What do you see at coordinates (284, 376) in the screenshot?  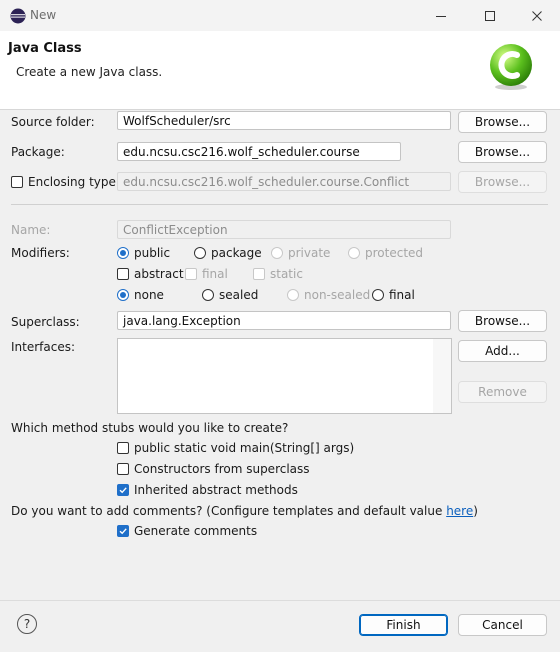 I see `interfaces-list` at bounding box center [284, 376].